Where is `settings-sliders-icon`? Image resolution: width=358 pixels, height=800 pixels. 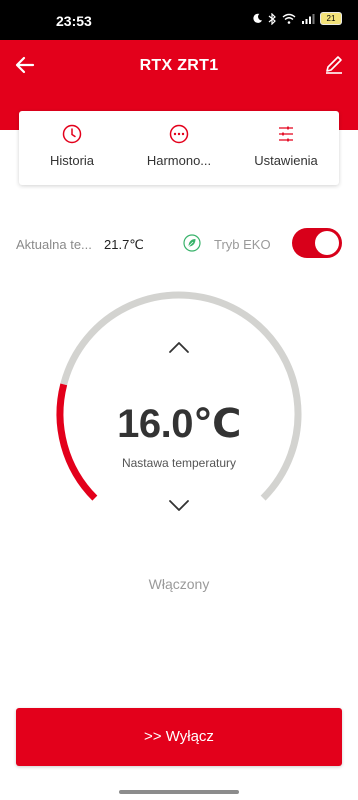 settings-sliders-icon is located at coordinates (286, 134).